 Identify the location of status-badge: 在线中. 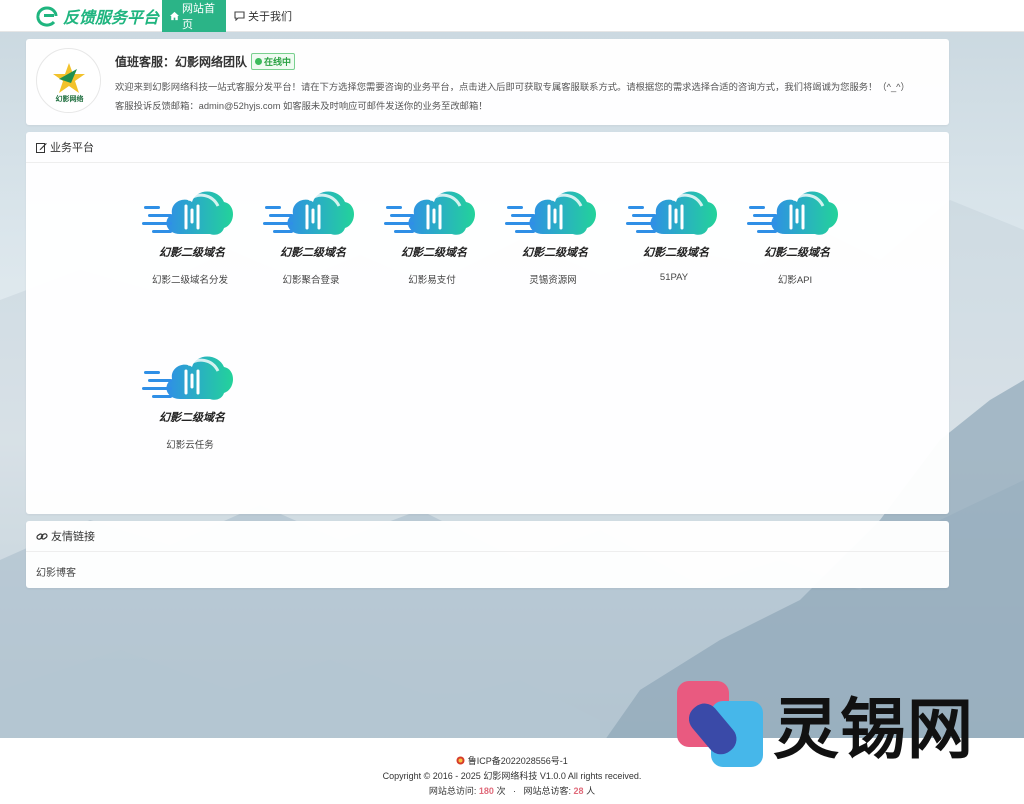
(273, 61).